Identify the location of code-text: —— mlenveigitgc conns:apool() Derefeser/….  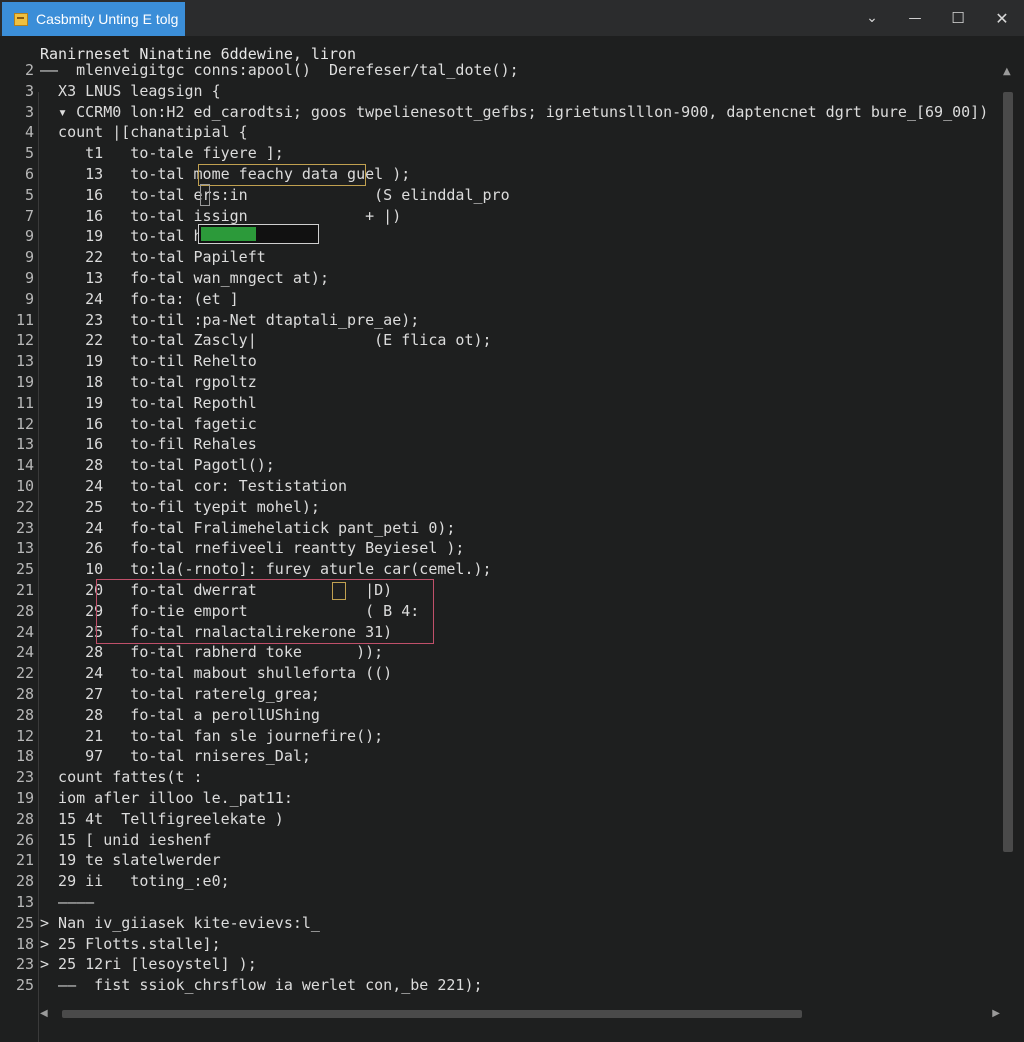
(279, 70).